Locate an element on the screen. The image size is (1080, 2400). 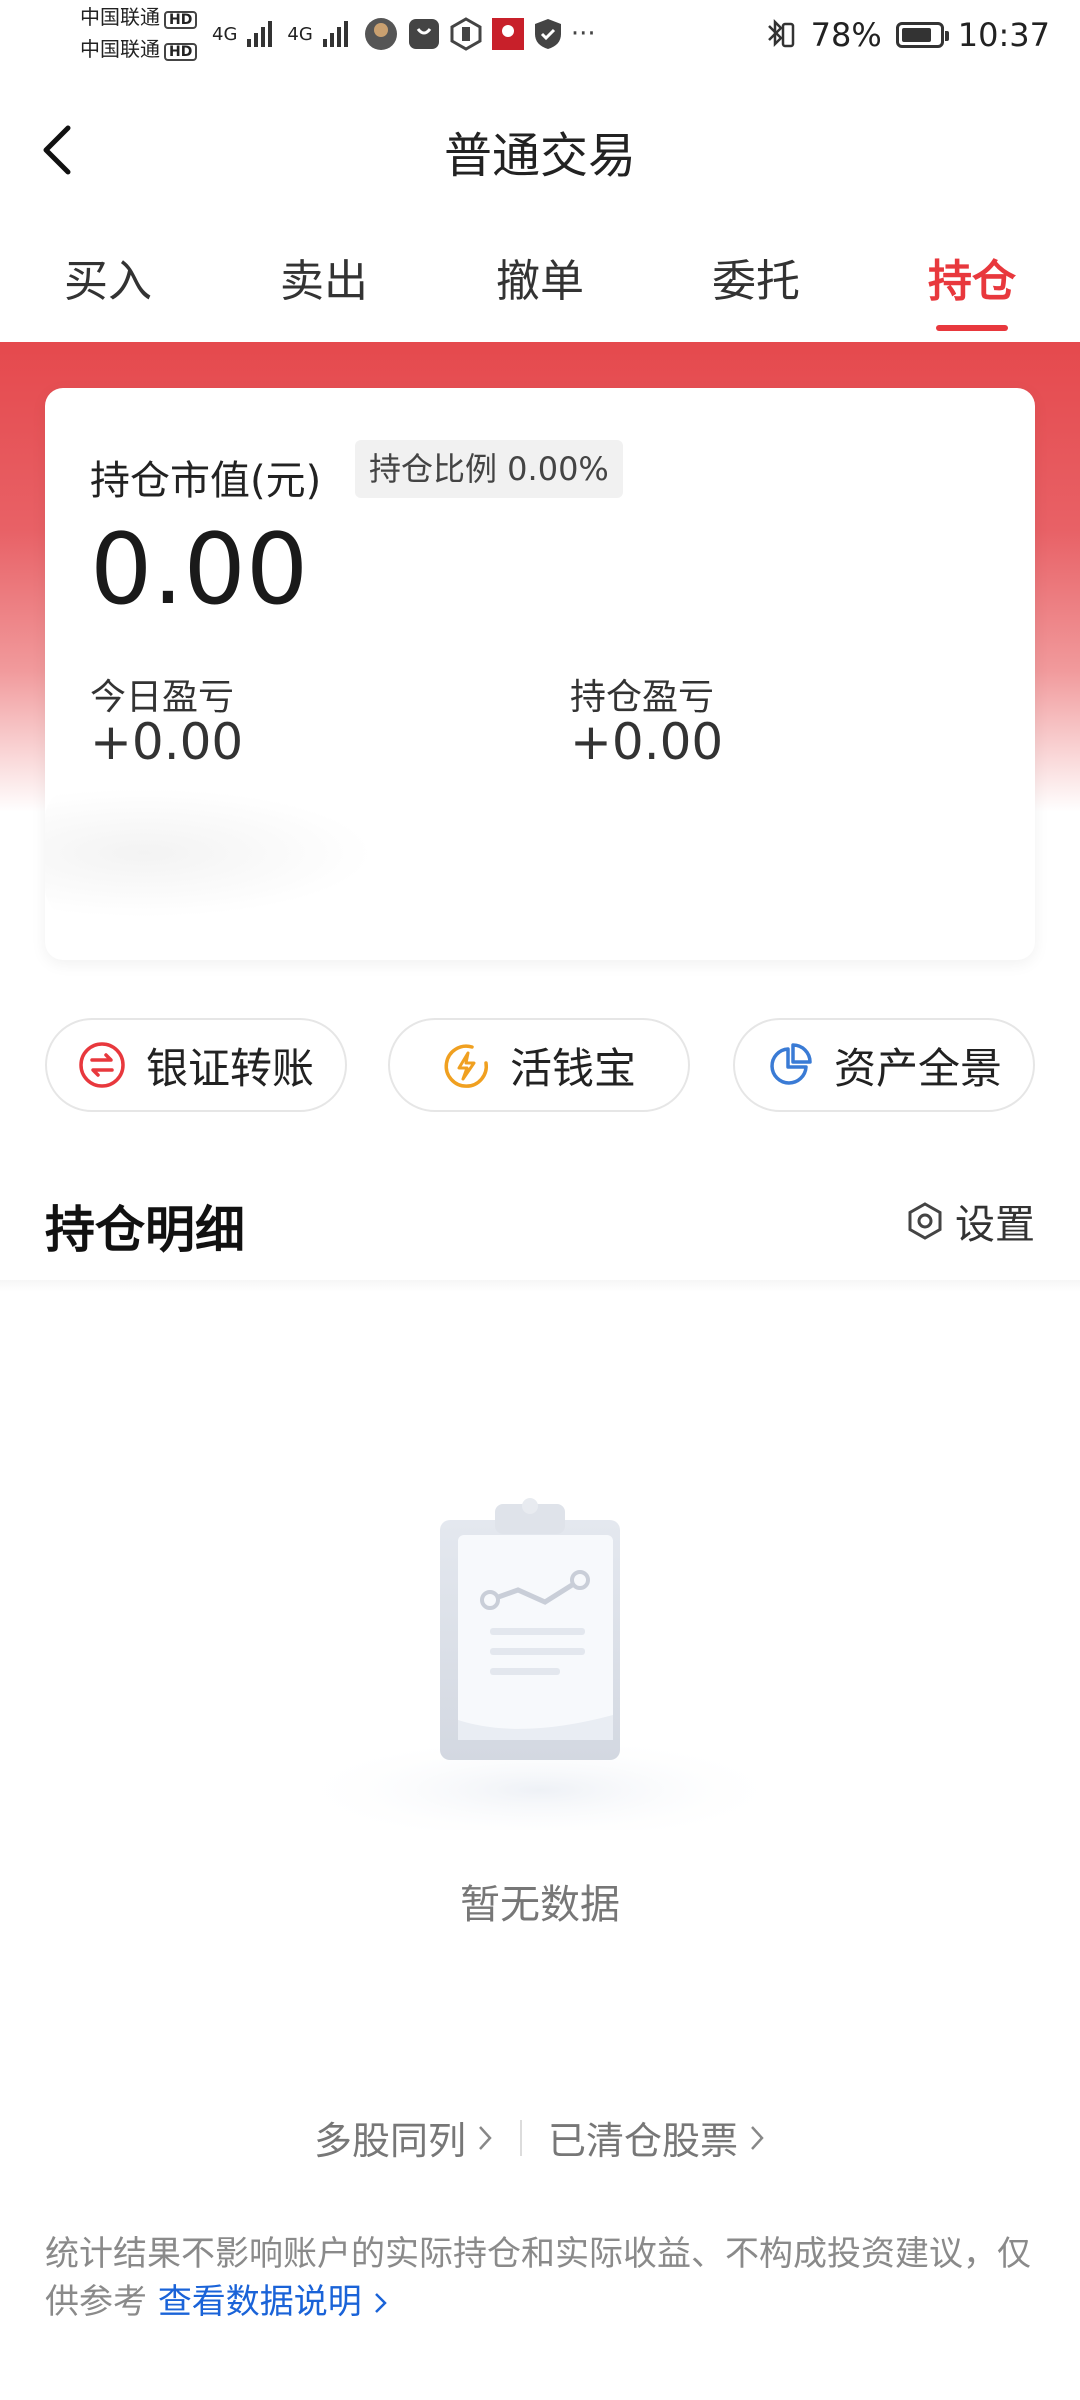
data-explanation-label: 查看数据说明 is located at coordinates (259, 2302).